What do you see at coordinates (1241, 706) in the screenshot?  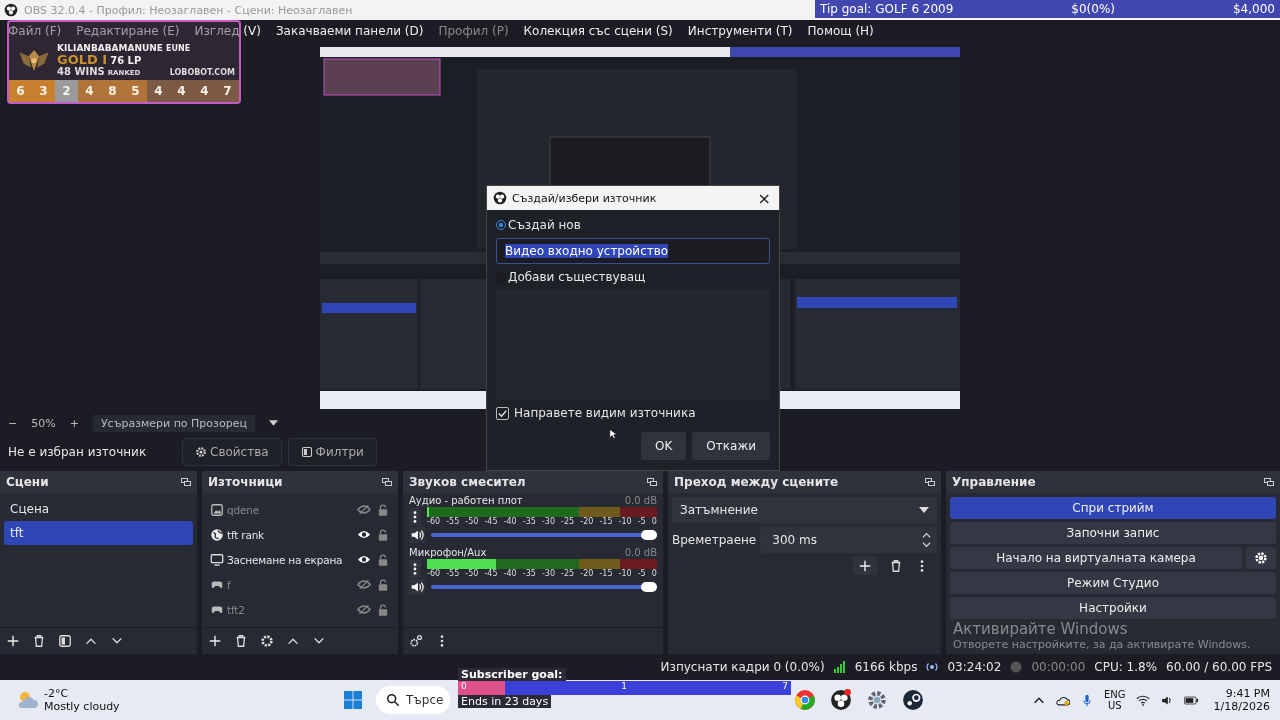 I see `clock-date: 1/18/2026` at bounding box center [1241, 706].